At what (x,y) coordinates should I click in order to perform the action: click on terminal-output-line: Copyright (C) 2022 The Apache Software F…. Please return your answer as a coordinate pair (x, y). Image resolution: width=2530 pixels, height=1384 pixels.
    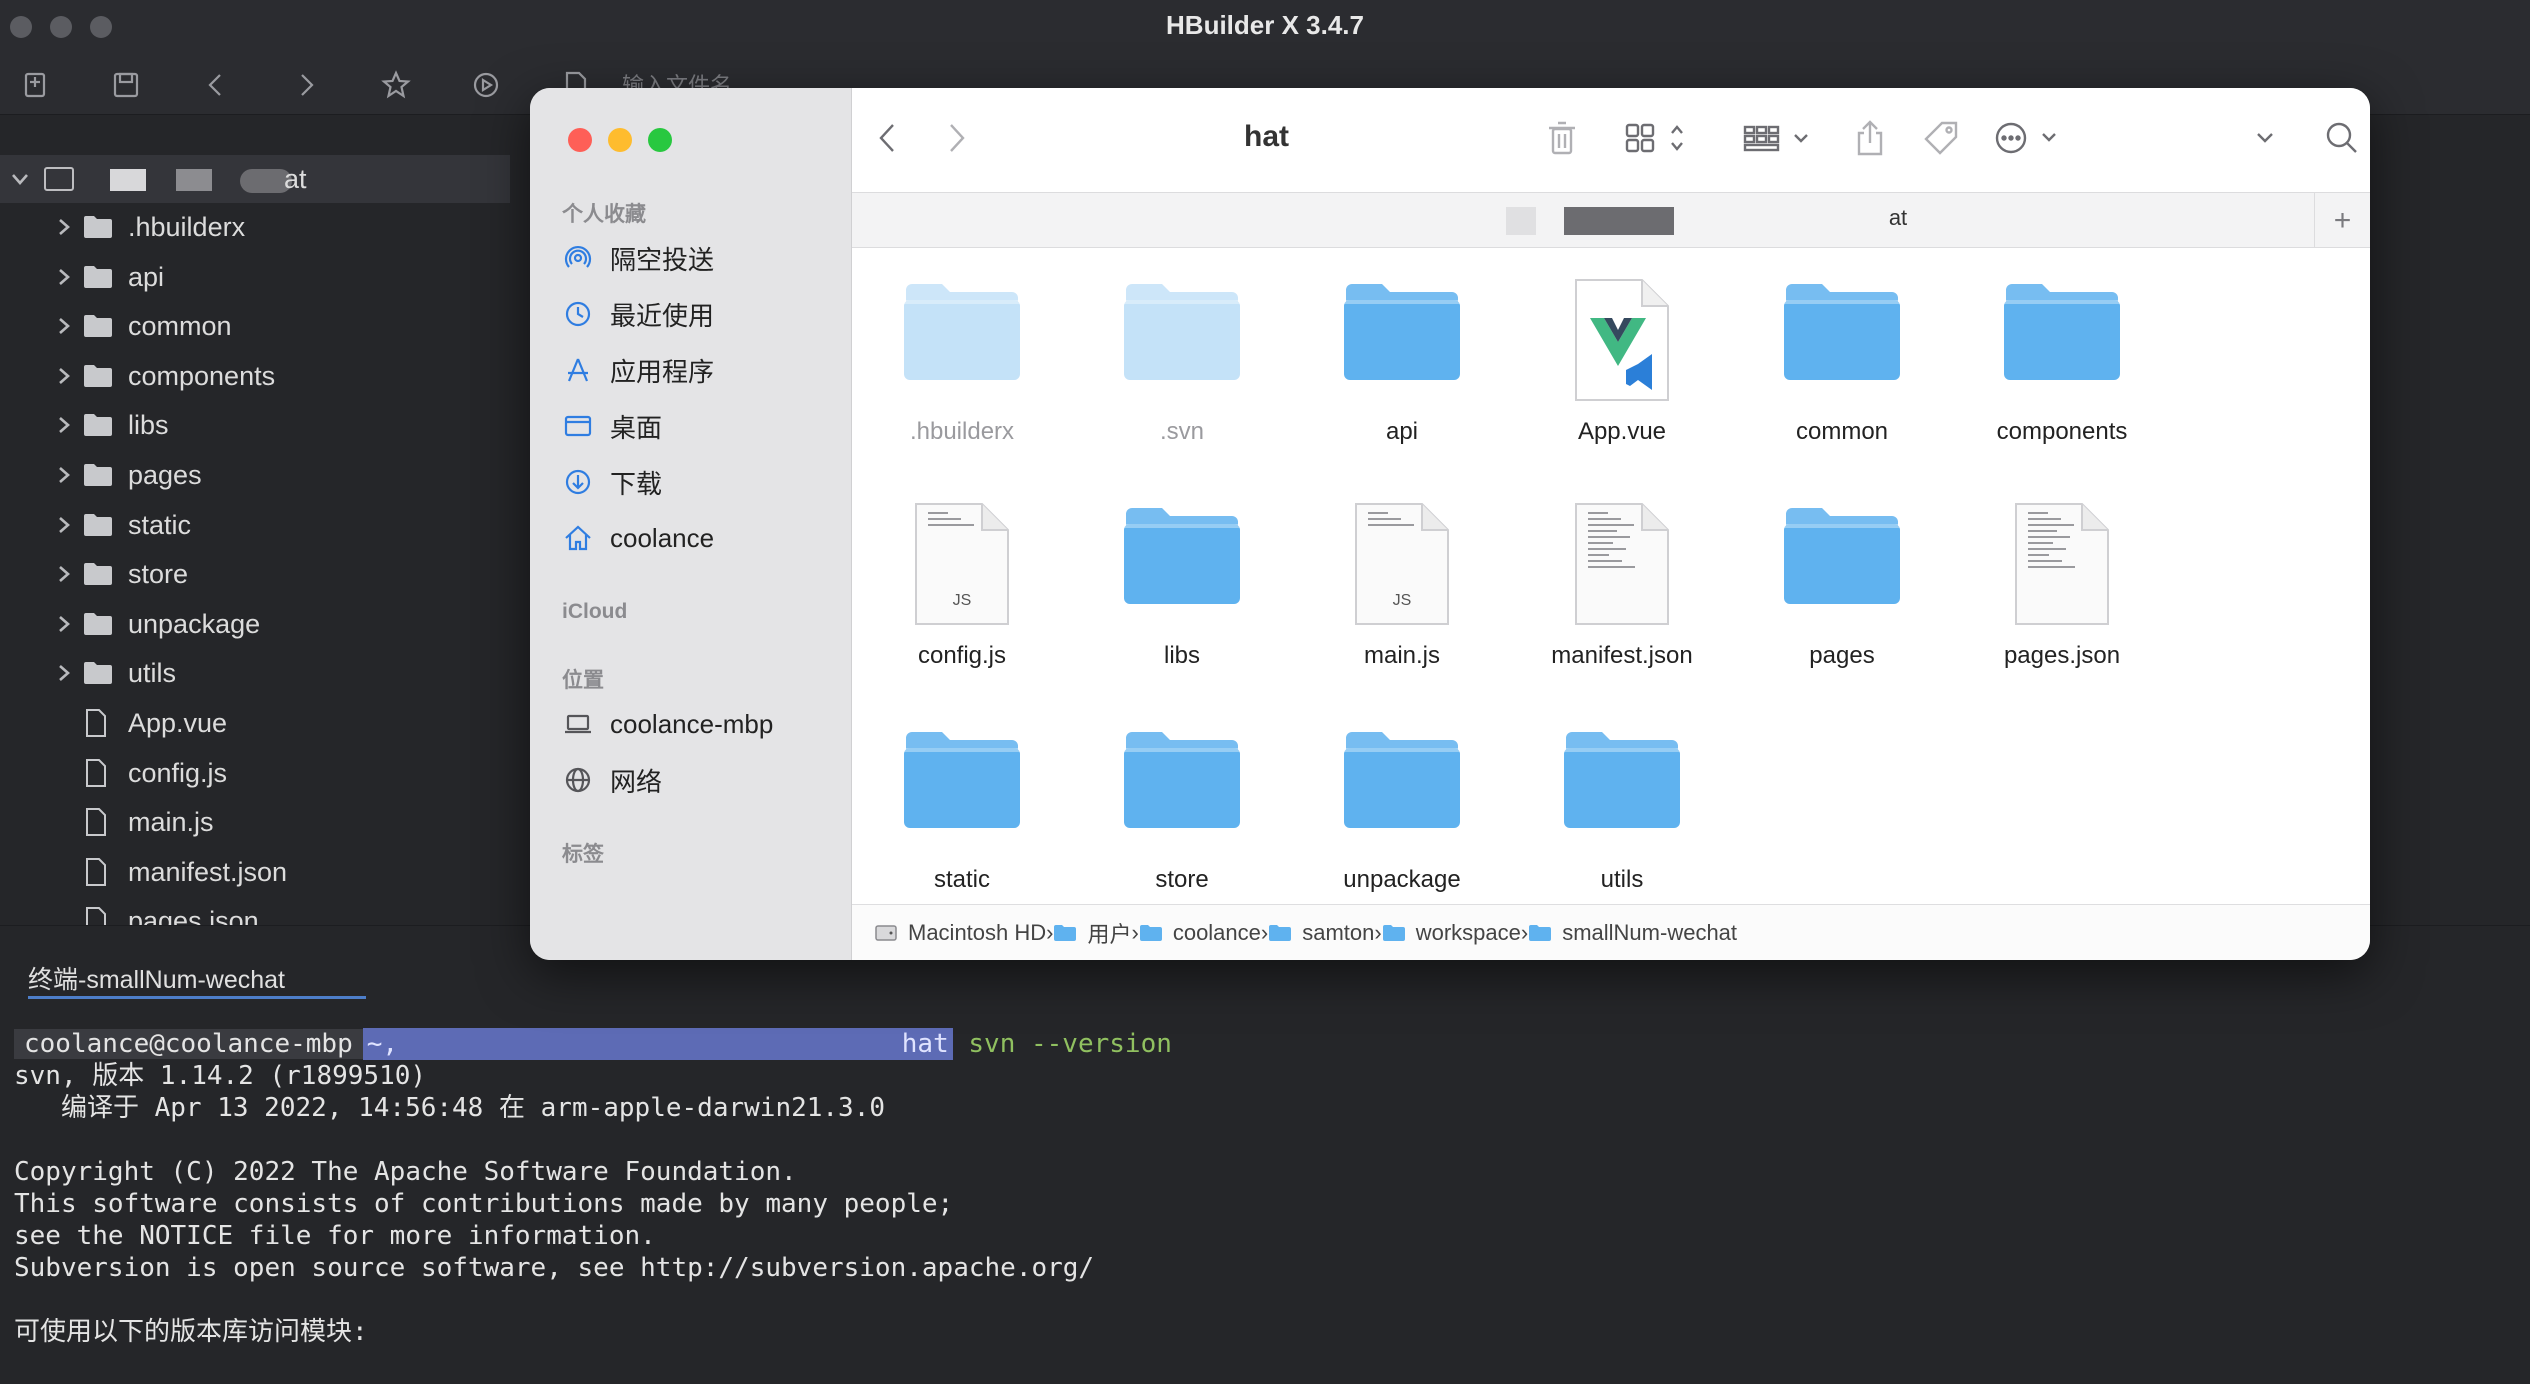
    Looking at the image, I should click on (405, 1172).